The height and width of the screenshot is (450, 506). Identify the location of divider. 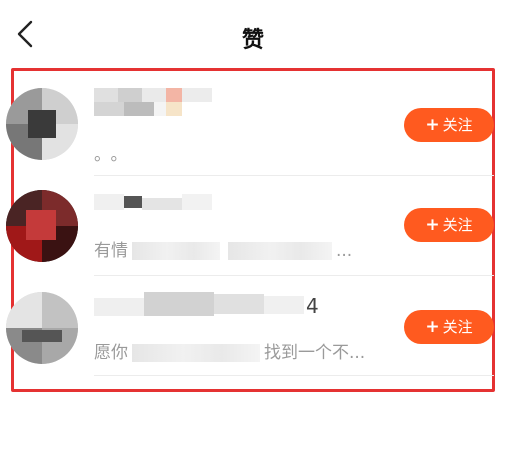
(294, 375).